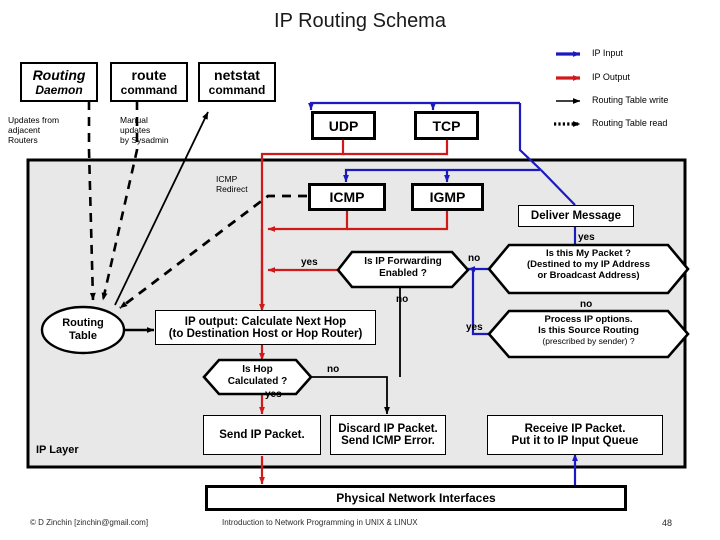 This screenshot has height=540, width=720. I want to click on routing-table-line1: Routing, so click(83, 323).